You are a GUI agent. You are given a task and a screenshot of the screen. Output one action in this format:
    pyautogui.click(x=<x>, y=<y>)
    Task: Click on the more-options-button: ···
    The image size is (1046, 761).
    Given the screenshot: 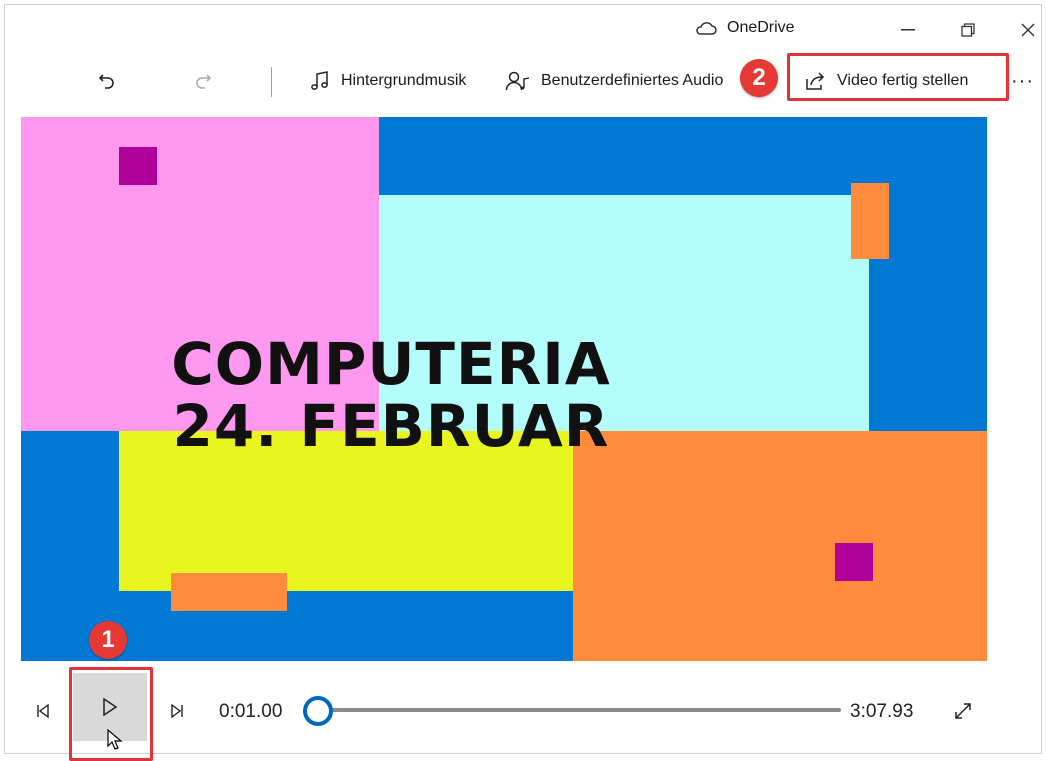 What is the action you would take?
    pyautogui.click(x=1022, y=81)
    